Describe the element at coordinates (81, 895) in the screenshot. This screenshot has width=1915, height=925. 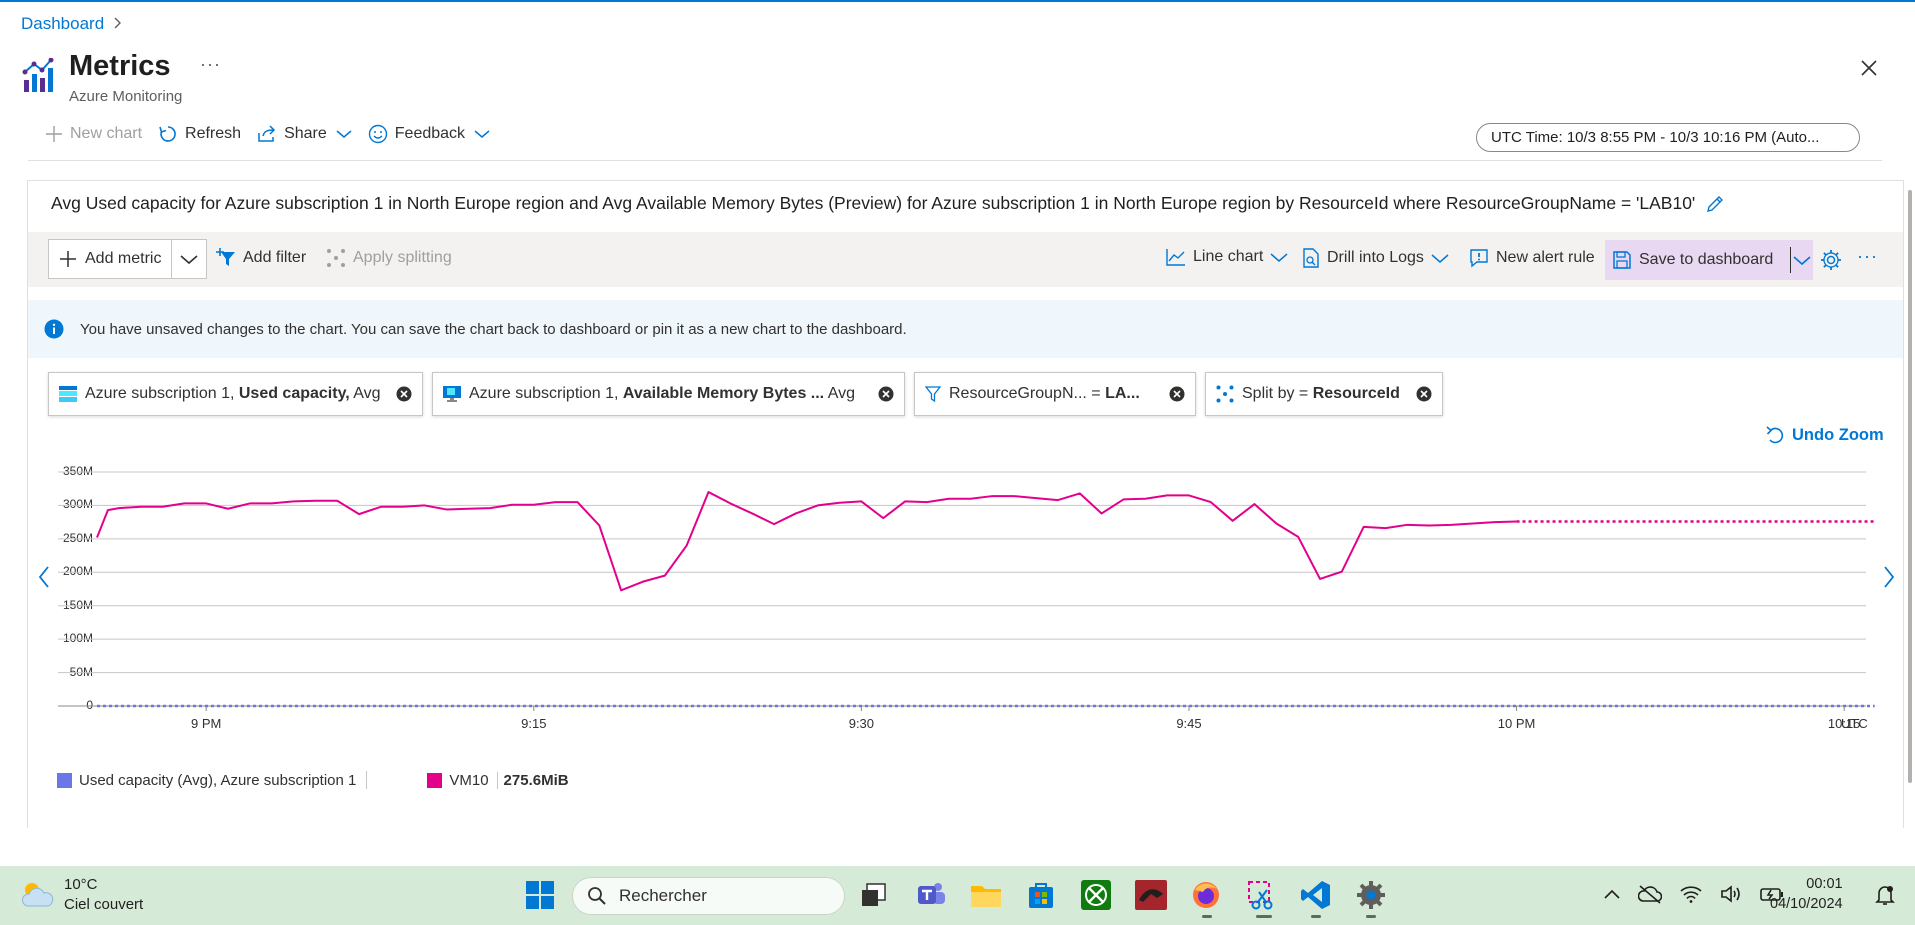
I see `weather-widget: 10°C Ciel couvert` at that location.